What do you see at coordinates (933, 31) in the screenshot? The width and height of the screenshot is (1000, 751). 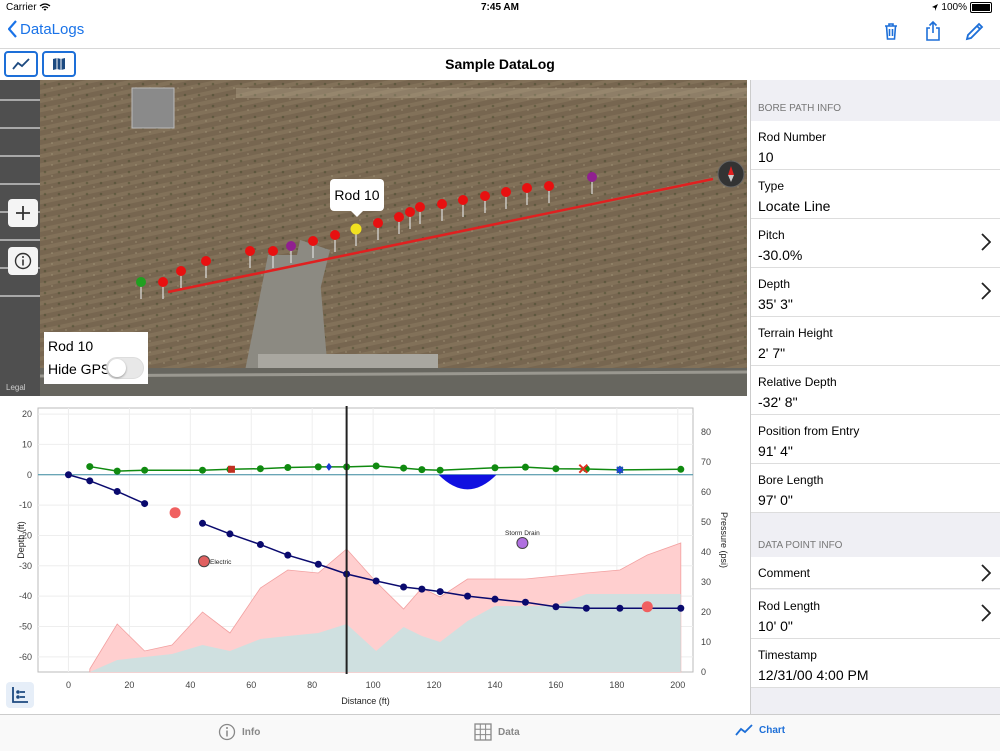 I see `share-icon` at bounding box center [933, 31].